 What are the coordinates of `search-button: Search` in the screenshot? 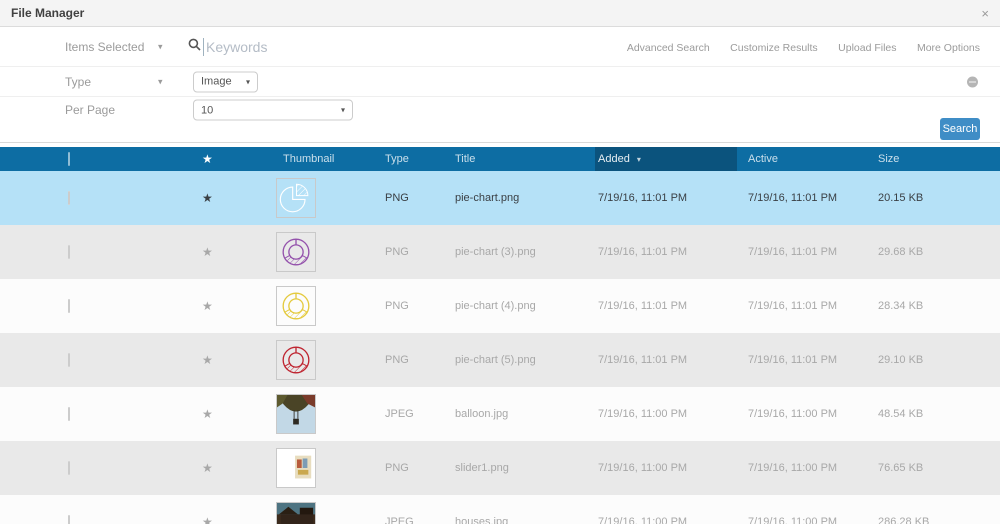 It's located at (960, 129).